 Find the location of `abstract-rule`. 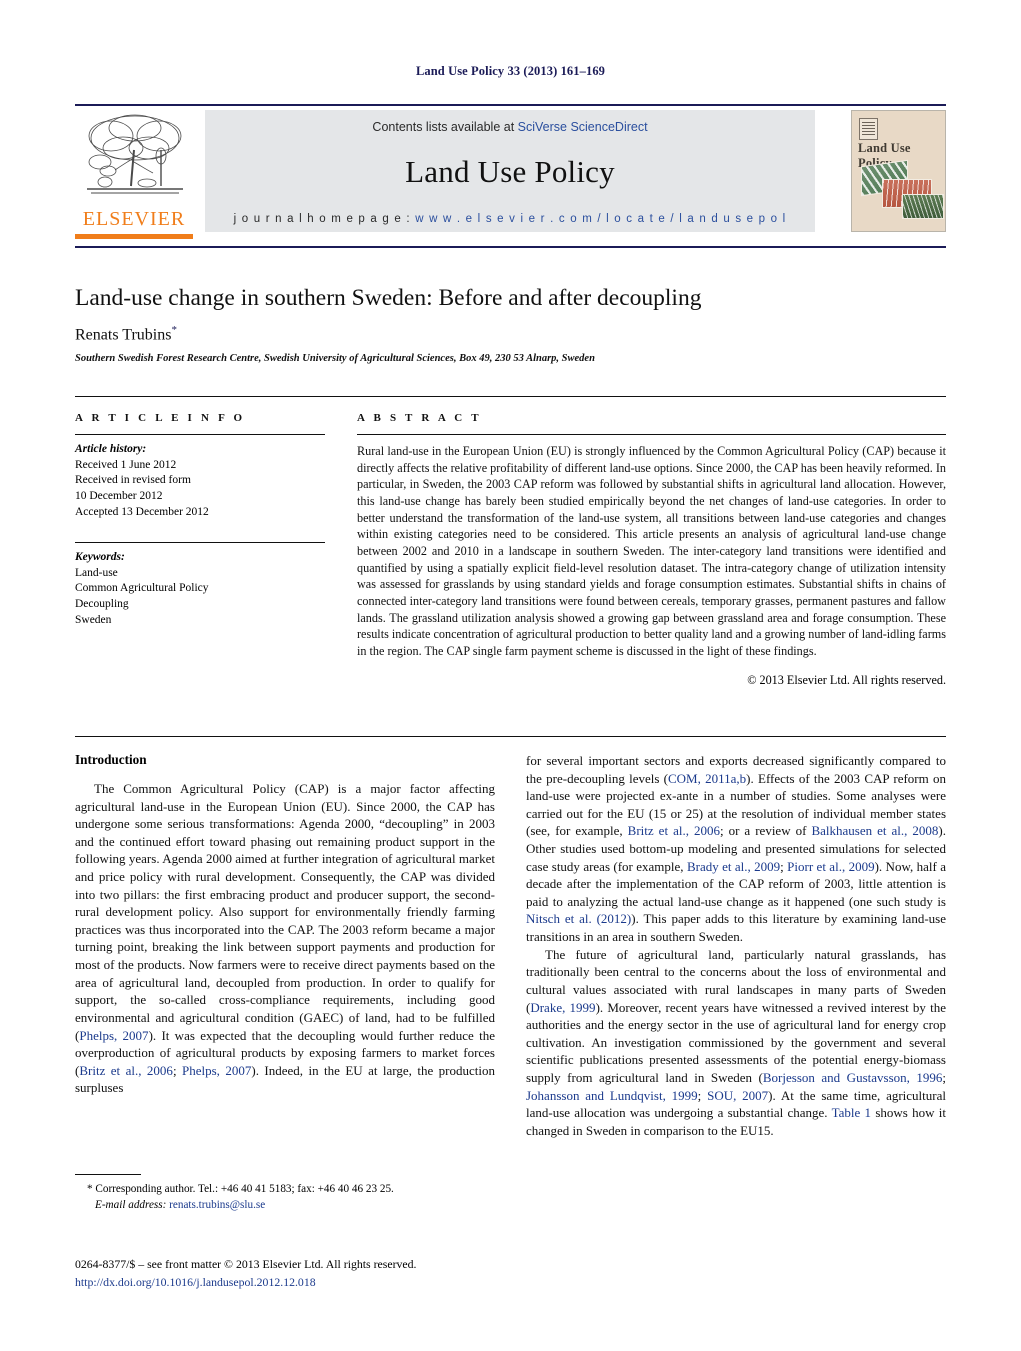

abstract-rule is located at coordinates (651, 434).